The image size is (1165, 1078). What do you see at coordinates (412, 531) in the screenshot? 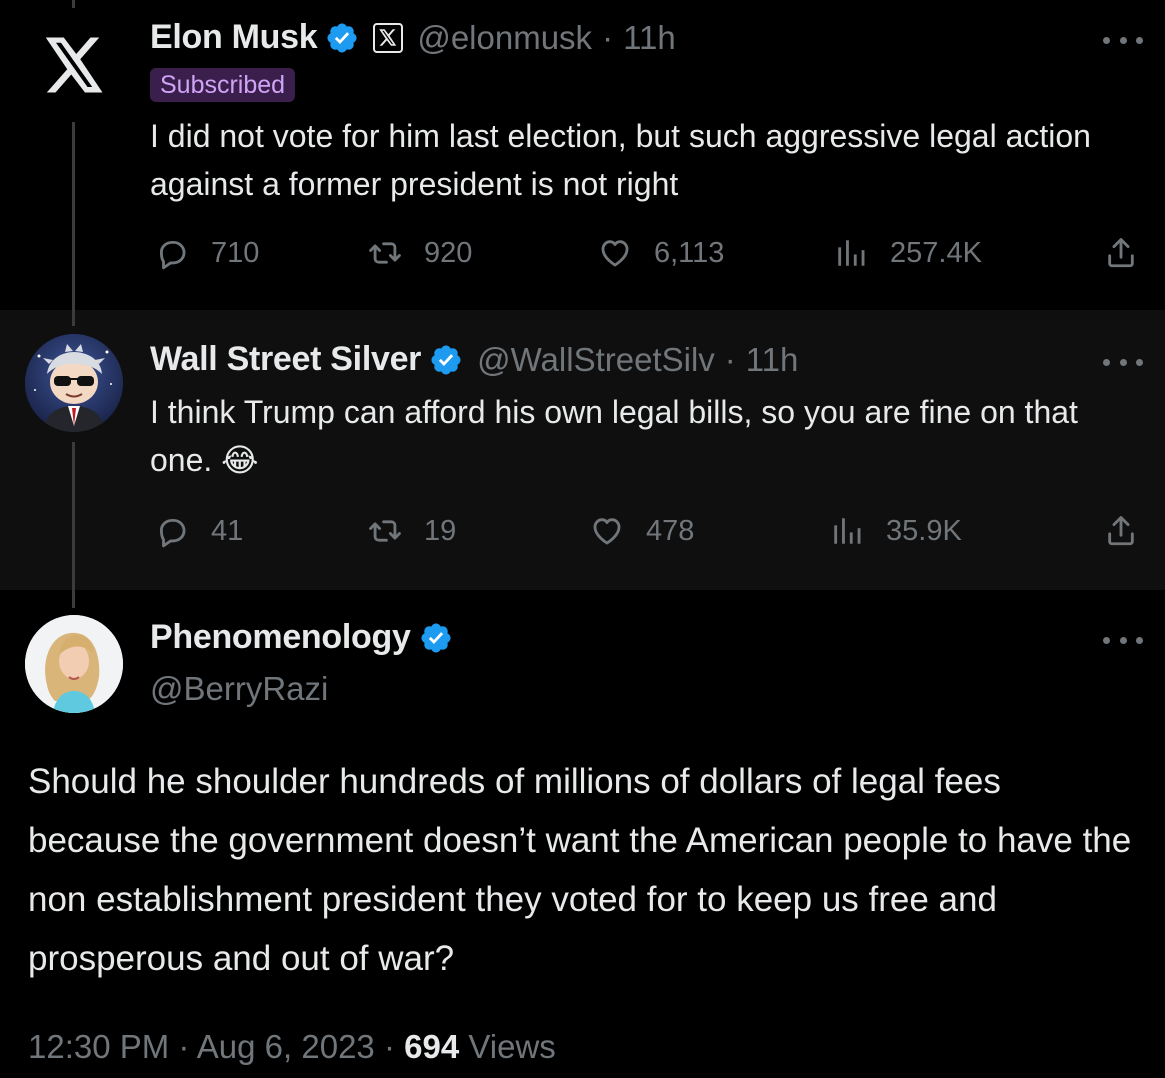
I see `repost-button: 19` at bounding box center [412, 531].